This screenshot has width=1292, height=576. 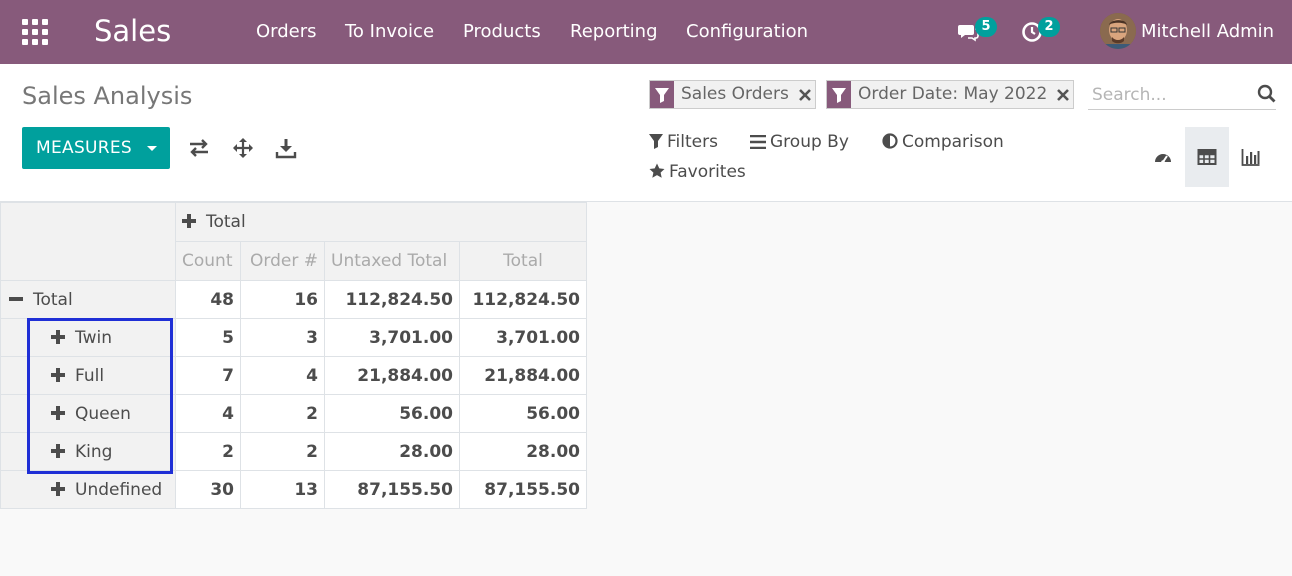 What do you see at coordinates (96, 148) in the screenshot?
I see `measures-button: MEASURES` at bounding box center [96, 148].